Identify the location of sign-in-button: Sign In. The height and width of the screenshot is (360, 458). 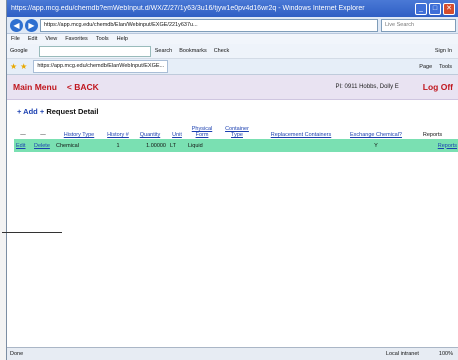
(443, 51).